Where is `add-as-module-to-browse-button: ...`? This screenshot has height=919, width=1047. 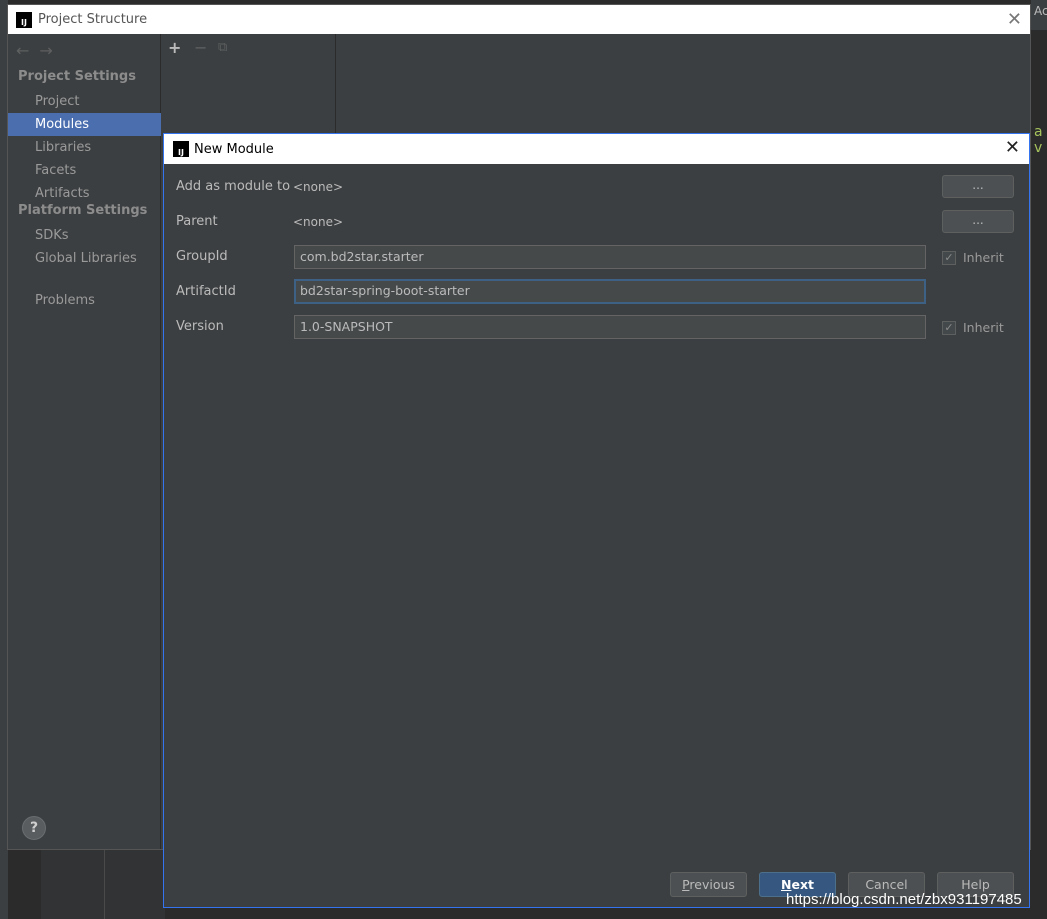 add-as-module-to-browse-button: ... is located at coordinates (978, 186).